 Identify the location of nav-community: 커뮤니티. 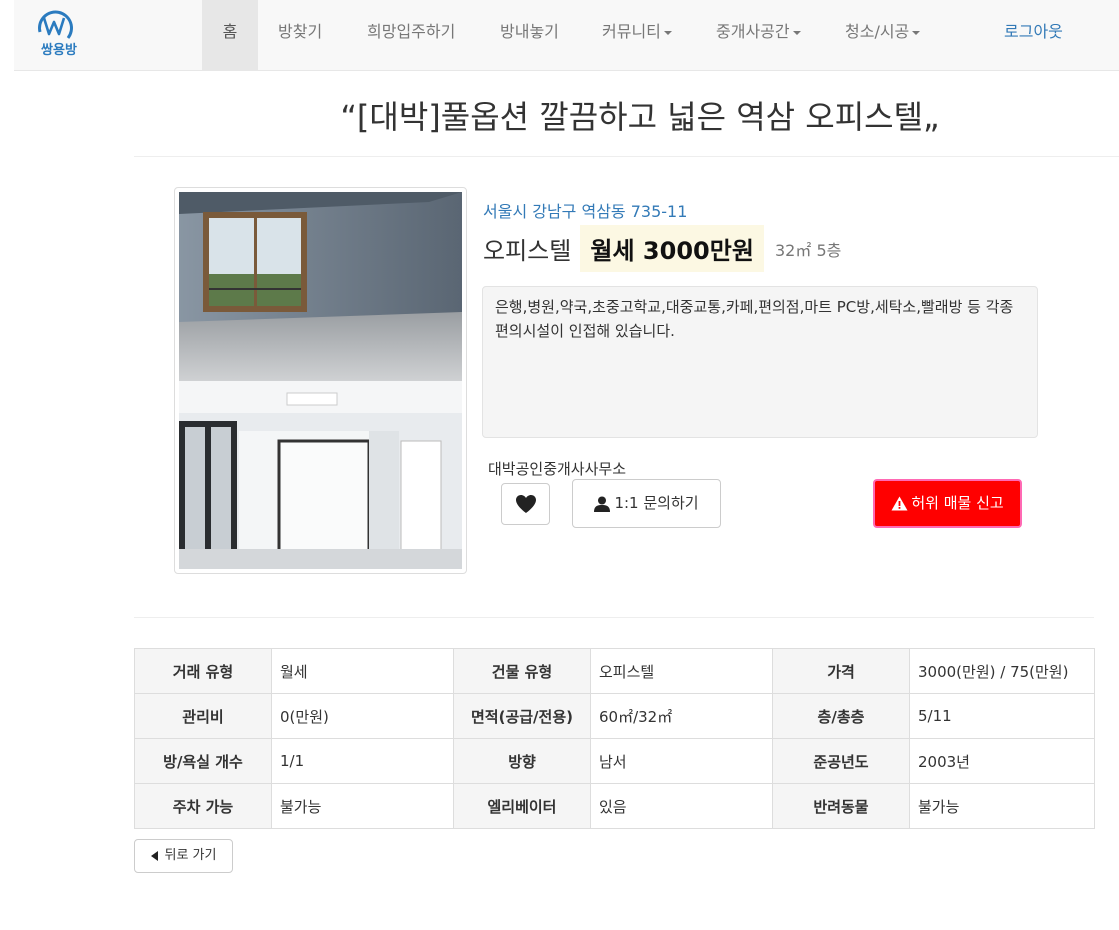
(637, 35).